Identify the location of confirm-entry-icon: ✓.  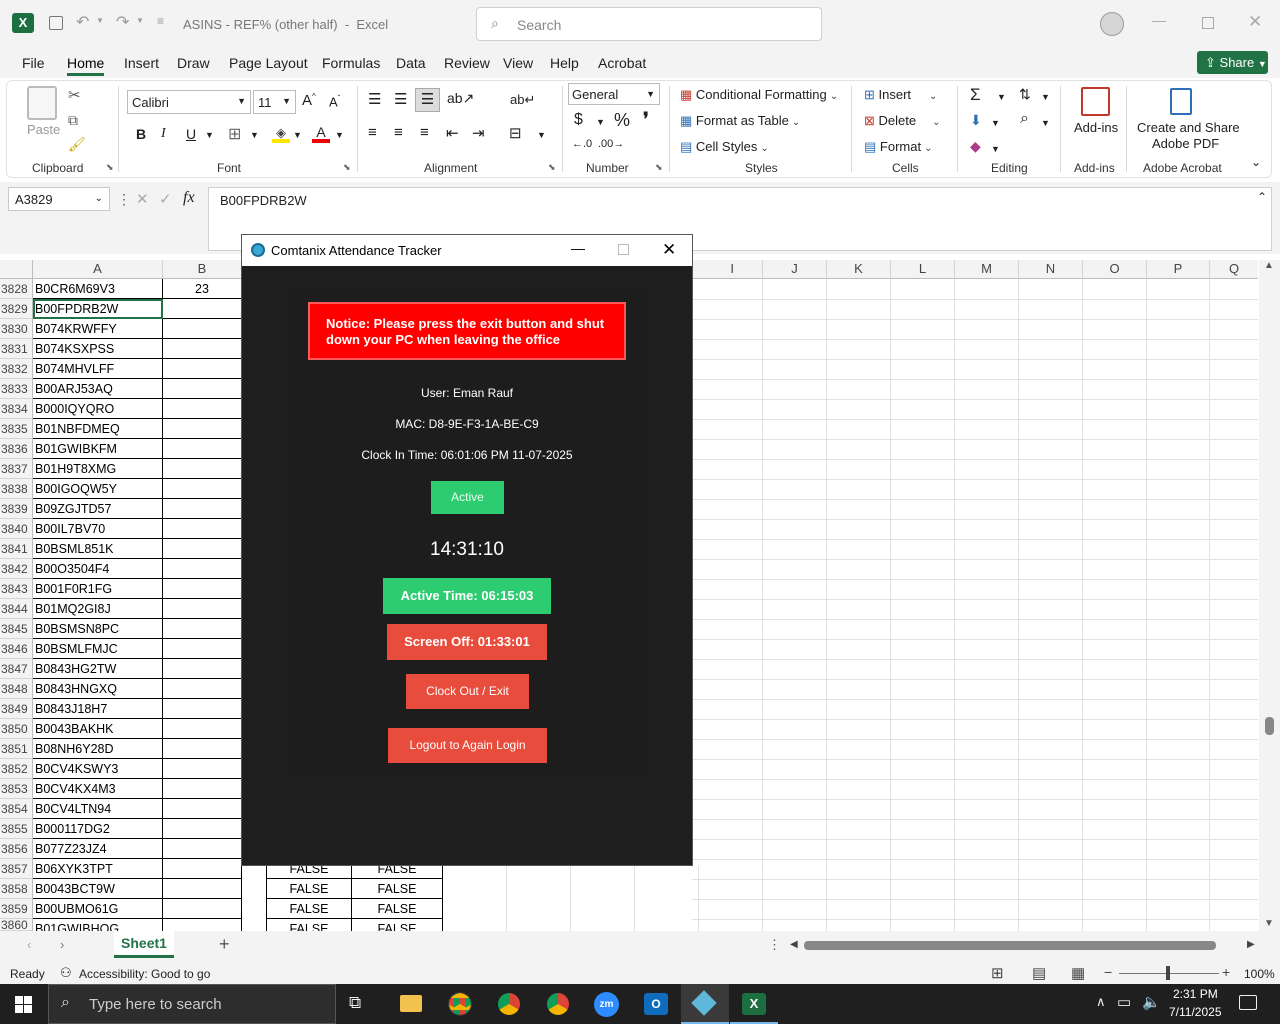
(165, 199).